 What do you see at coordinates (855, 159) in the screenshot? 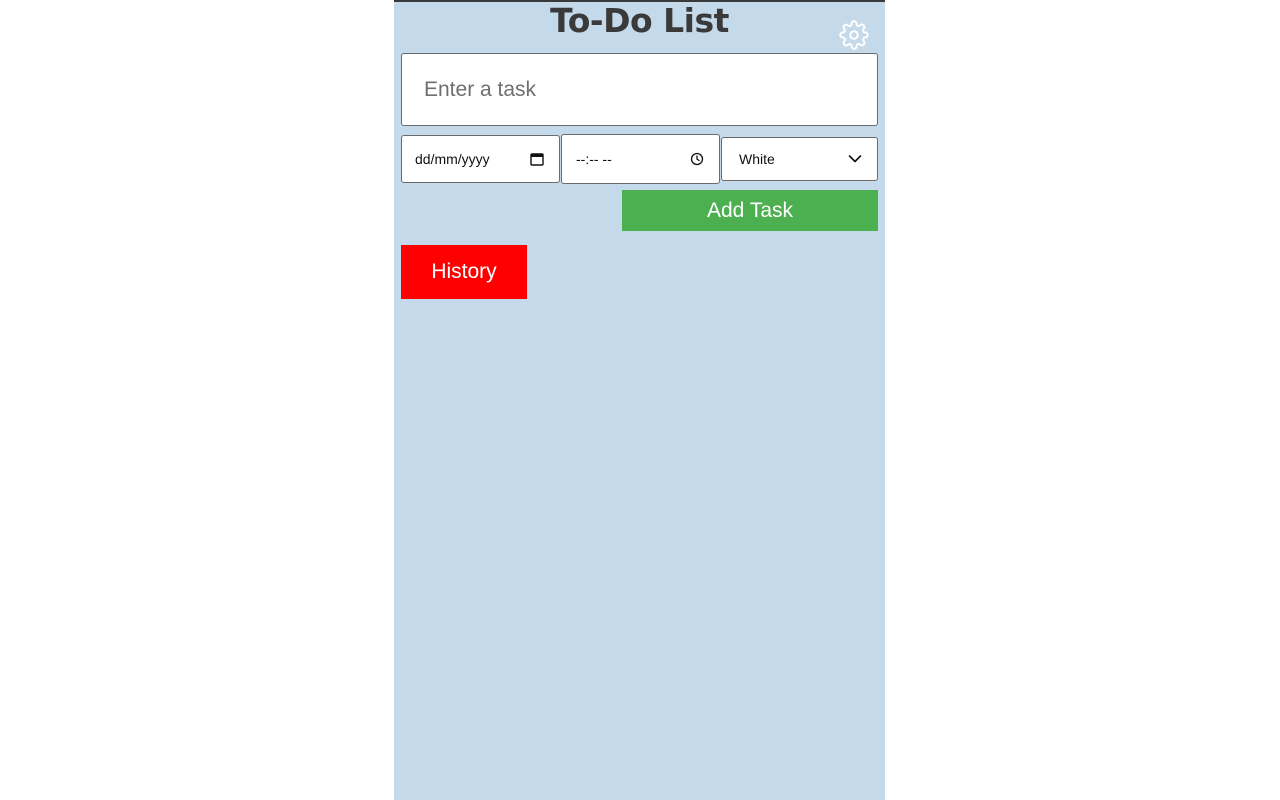
I see `chevron-down-icon` at bounding box center [855, 159].